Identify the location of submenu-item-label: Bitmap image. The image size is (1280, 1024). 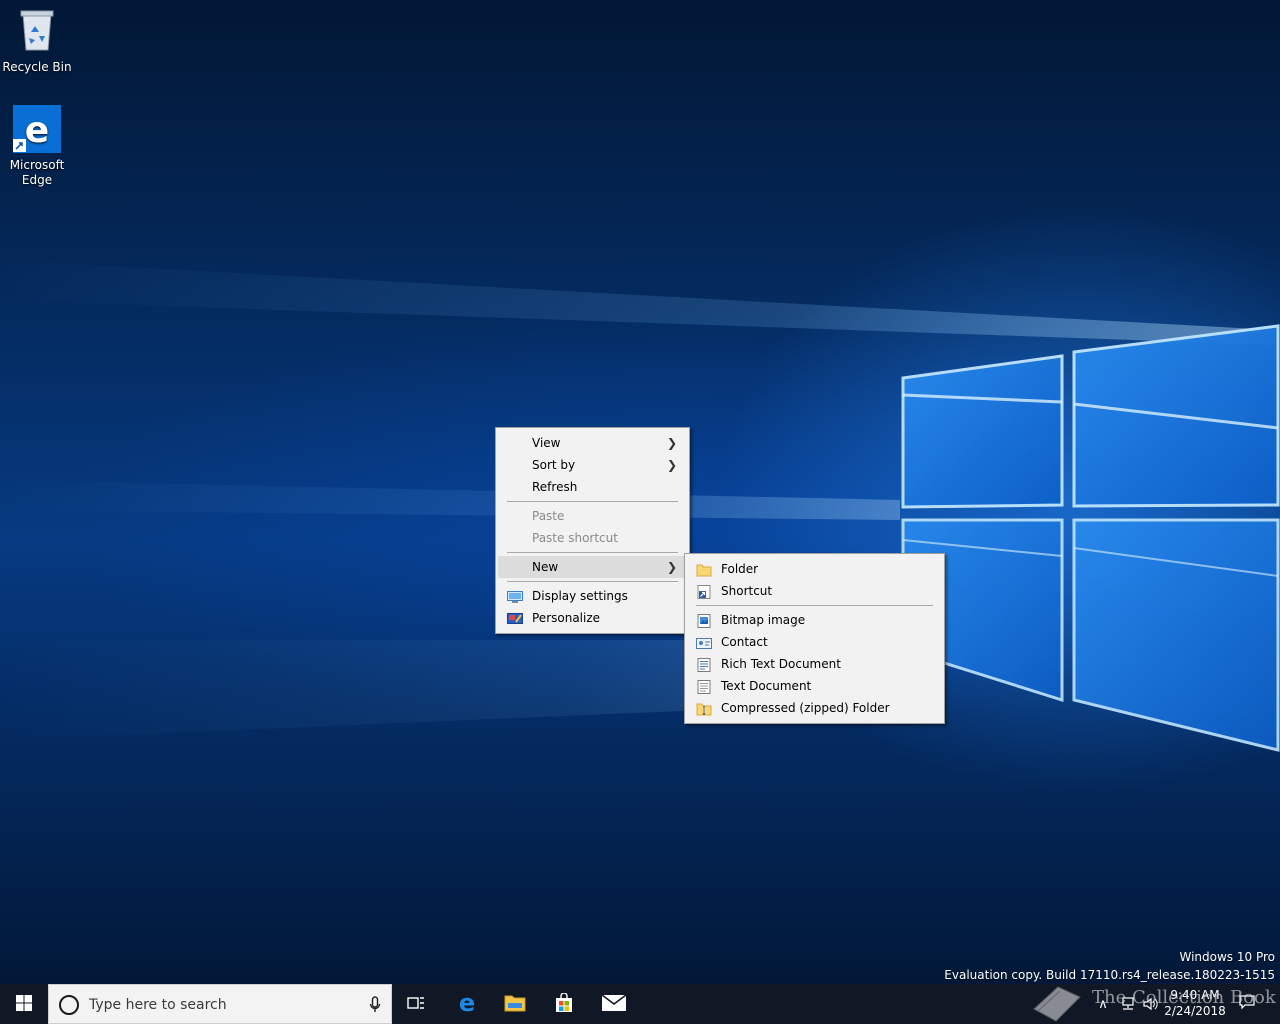
(763, 620).